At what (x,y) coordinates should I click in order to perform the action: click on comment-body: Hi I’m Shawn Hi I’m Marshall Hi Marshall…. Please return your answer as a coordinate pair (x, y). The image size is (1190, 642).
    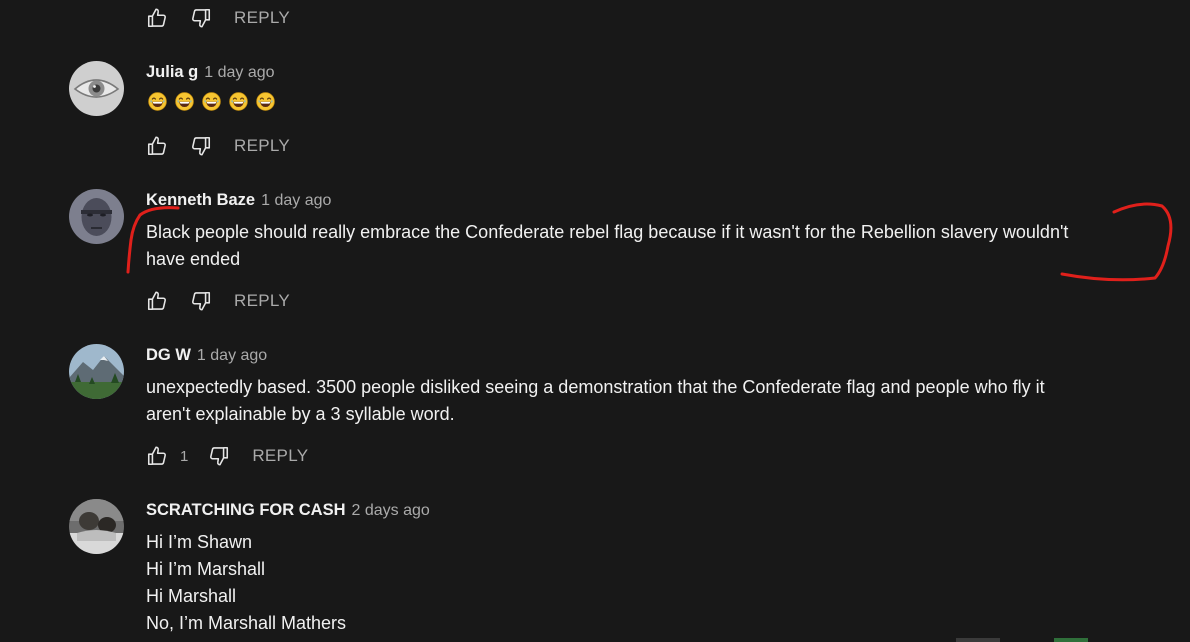
    Looking at the image, I should click on (661, 583).